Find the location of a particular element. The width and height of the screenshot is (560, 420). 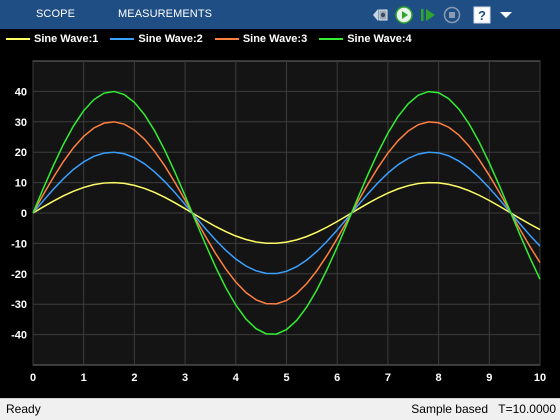

legend-item-sine-wave-2: Sine Wave:2 is located at coordinates (156, 38).